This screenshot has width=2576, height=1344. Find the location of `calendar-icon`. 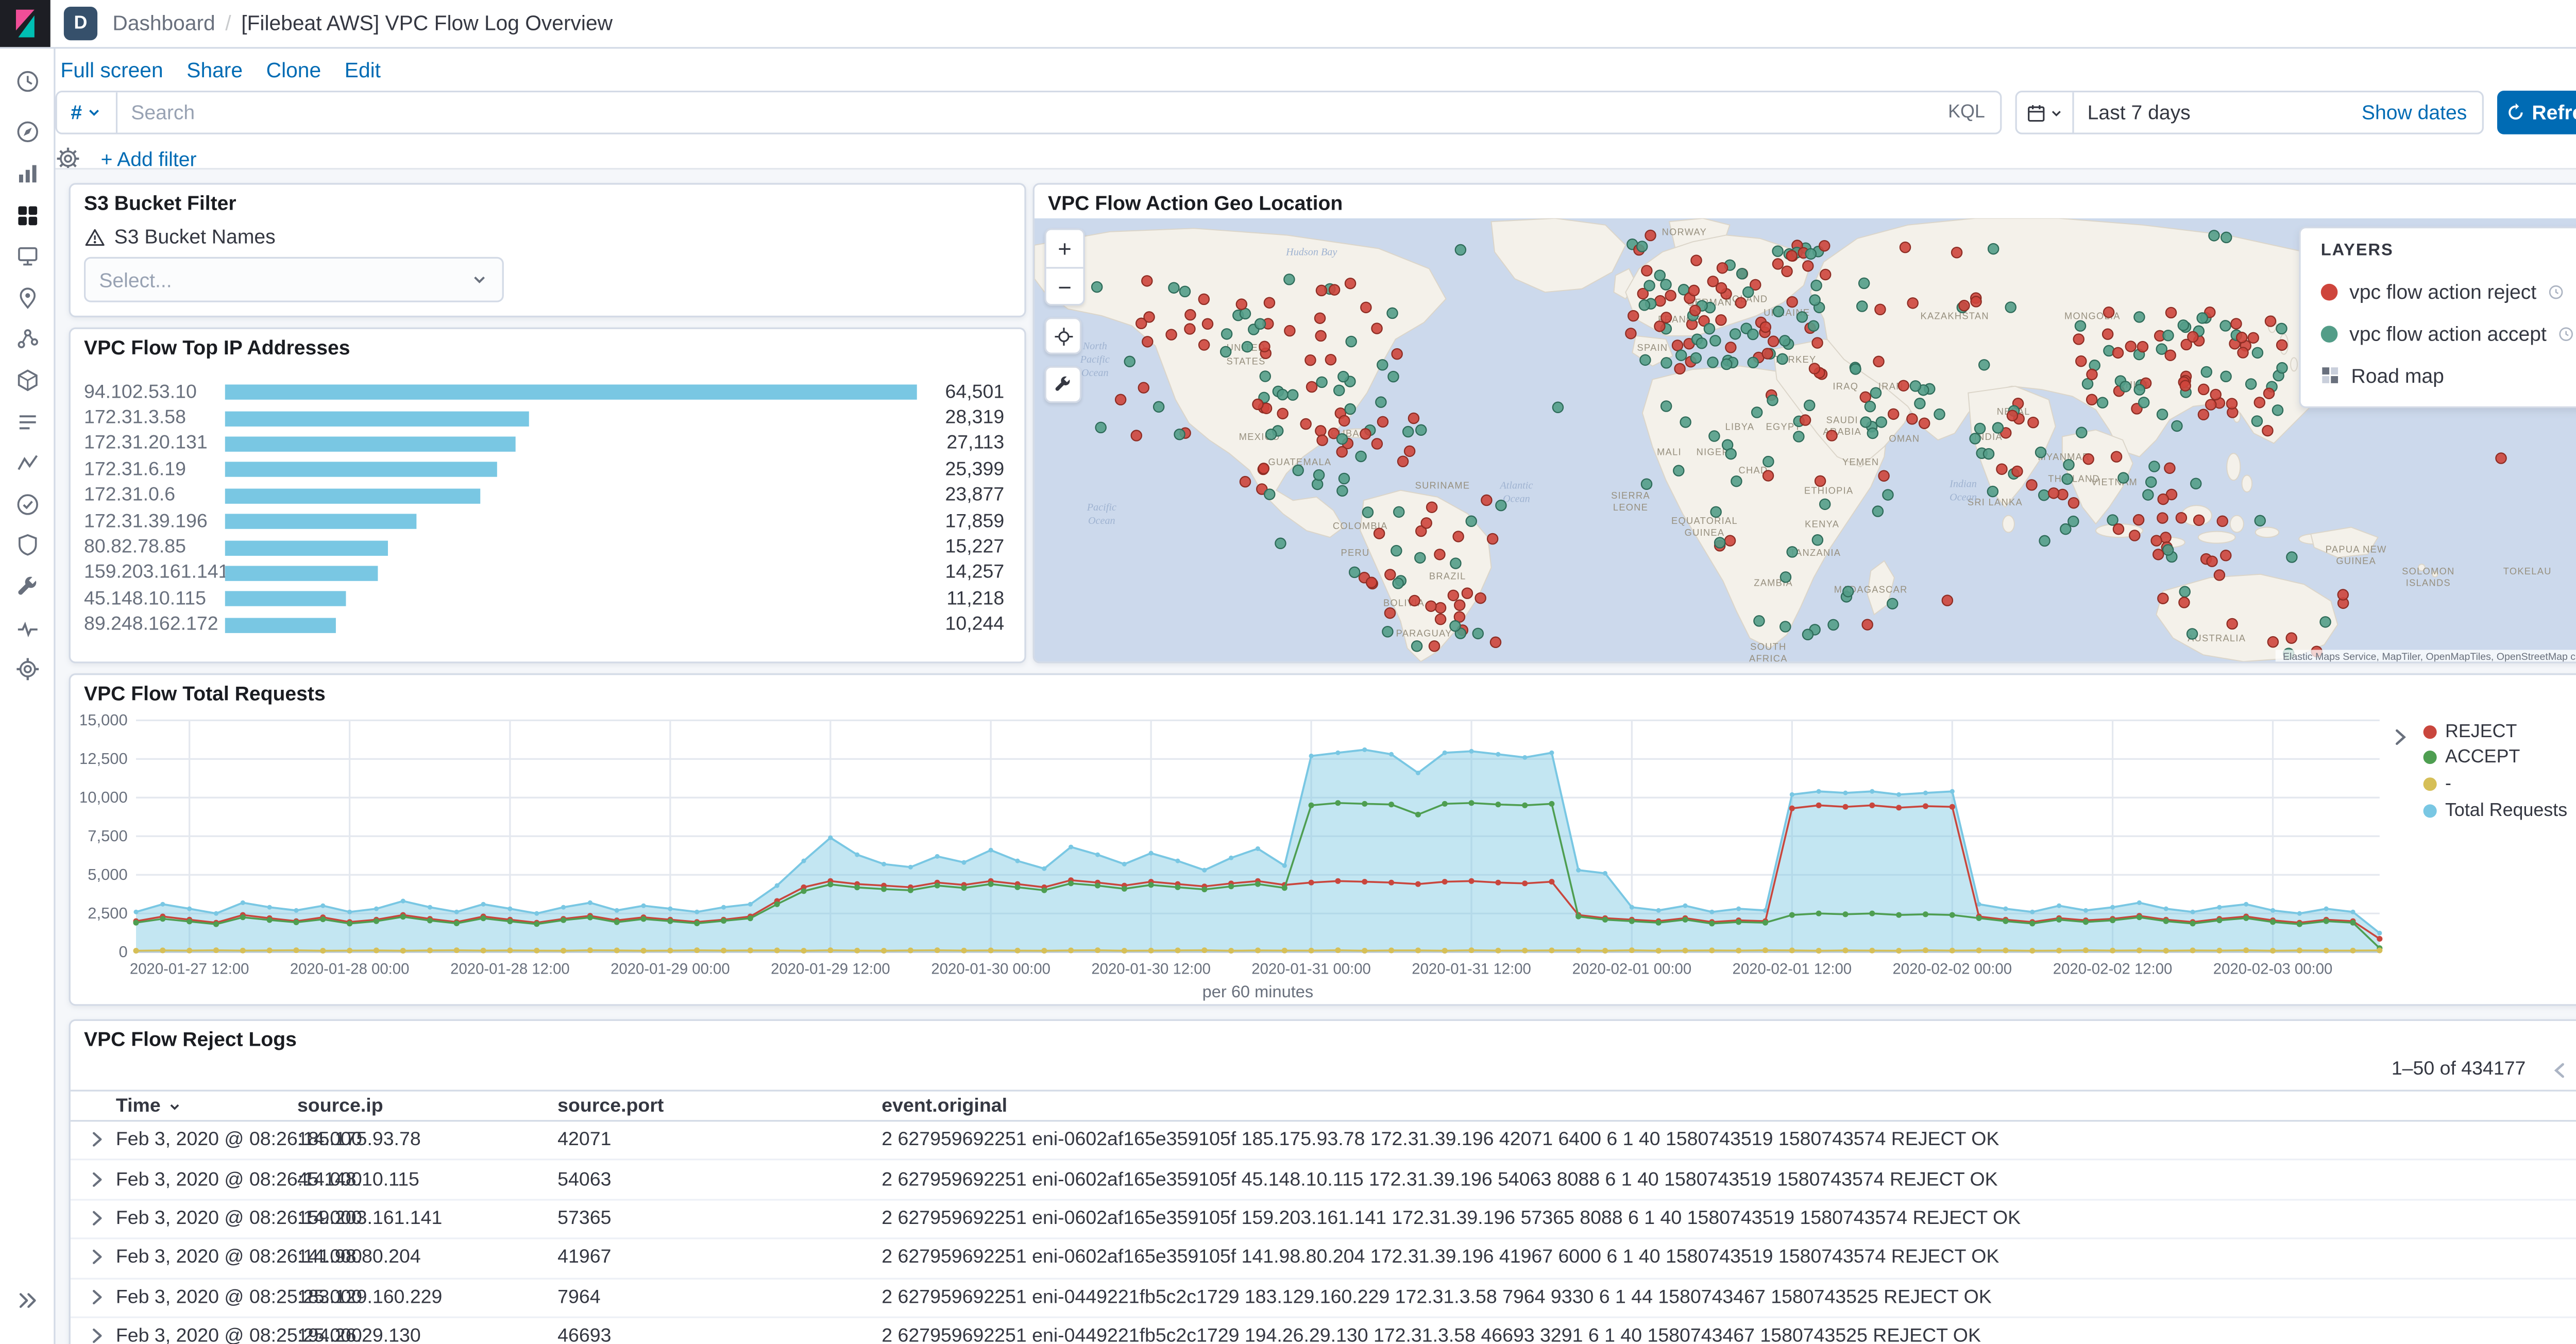

calendar-icon is located at coordinates (2036, 112).